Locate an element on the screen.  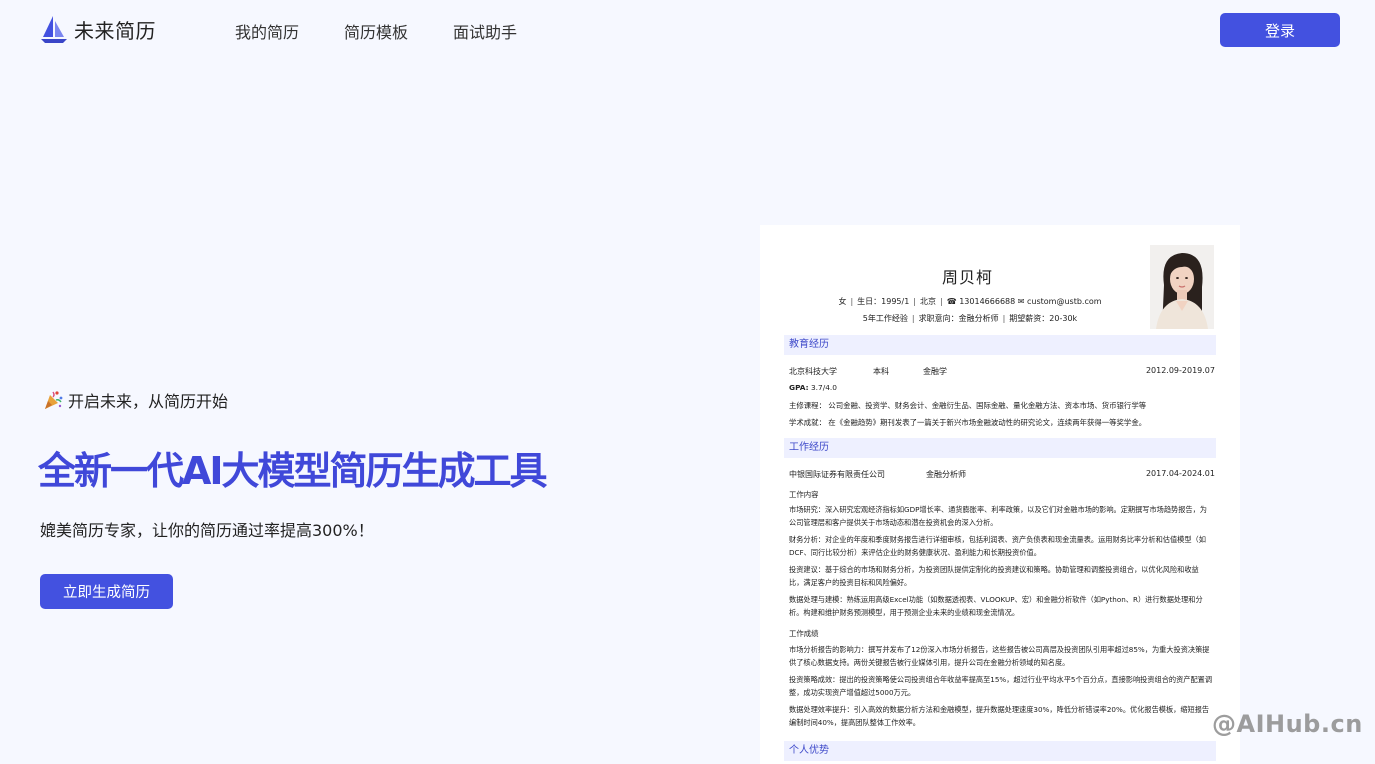
hero-kicker: 开启未来，从简历开始 is located at coordinates (135, 400).